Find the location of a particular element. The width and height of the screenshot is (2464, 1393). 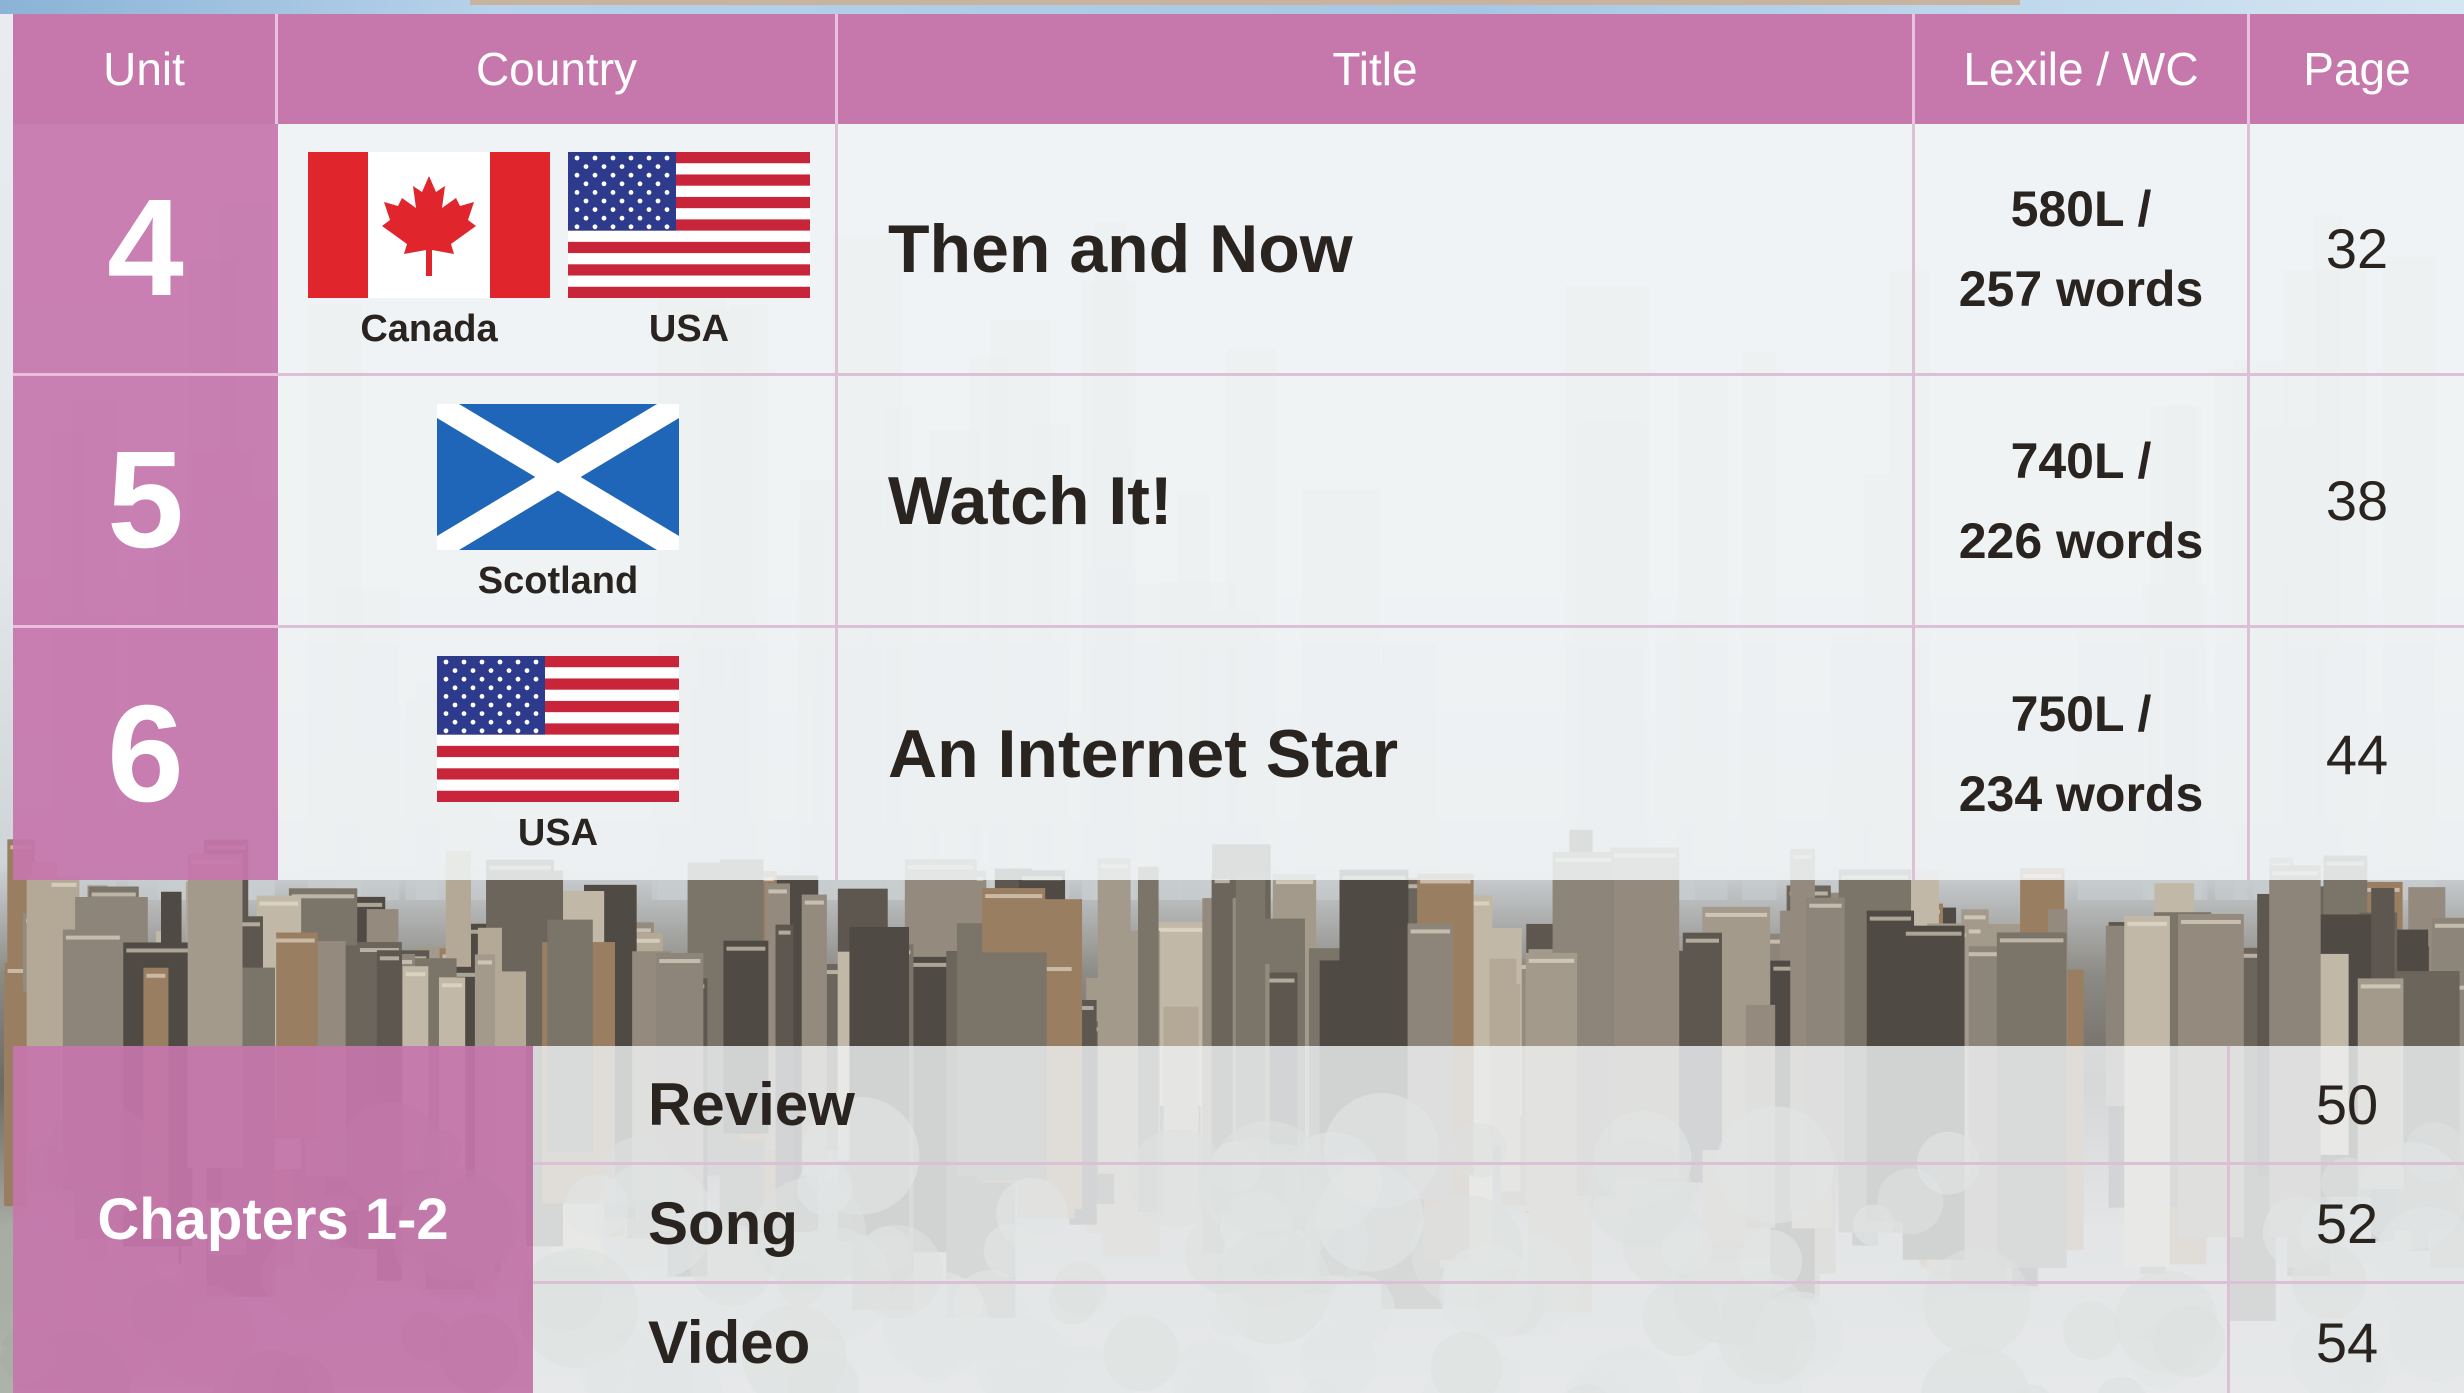

lexile-cell: 740L / 226 words is located at coordinates (2082, 502).